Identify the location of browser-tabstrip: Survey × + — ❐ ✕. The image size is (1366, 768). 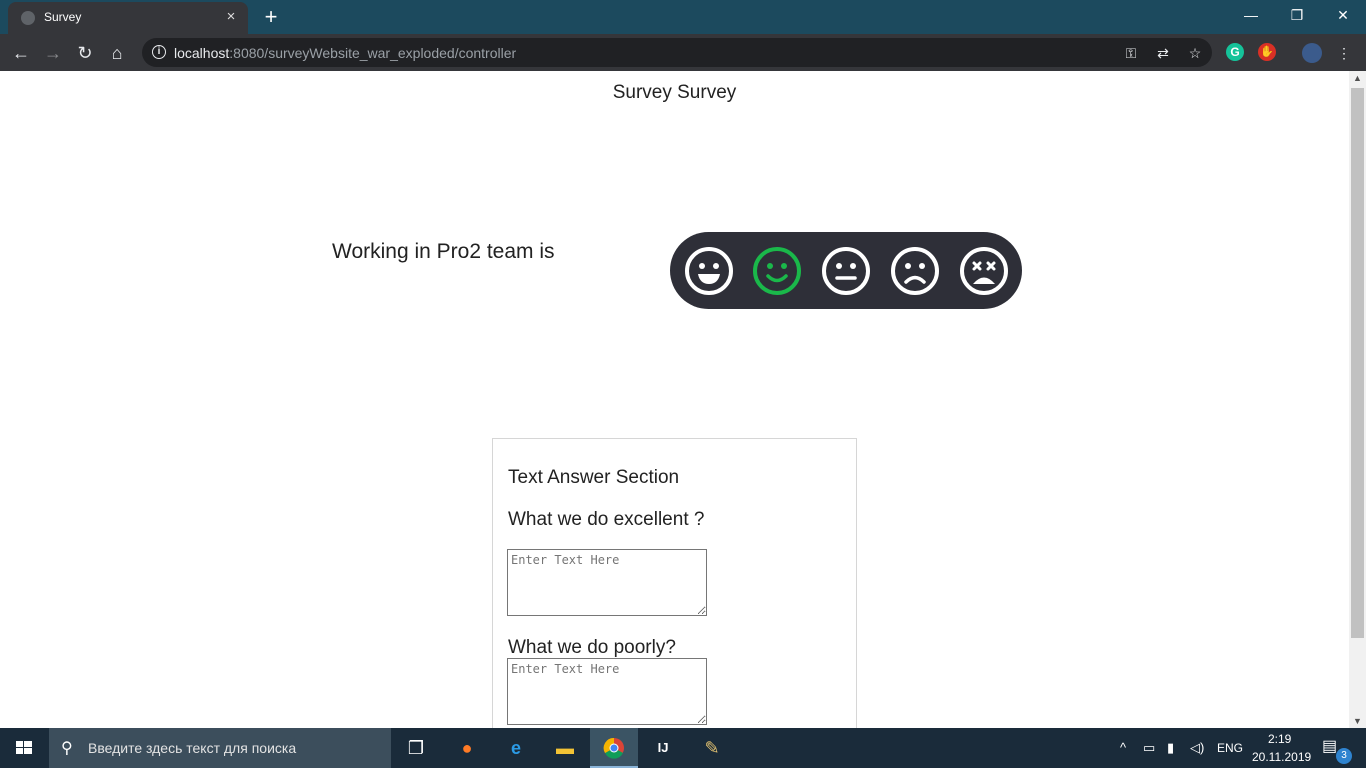
(683, 17).